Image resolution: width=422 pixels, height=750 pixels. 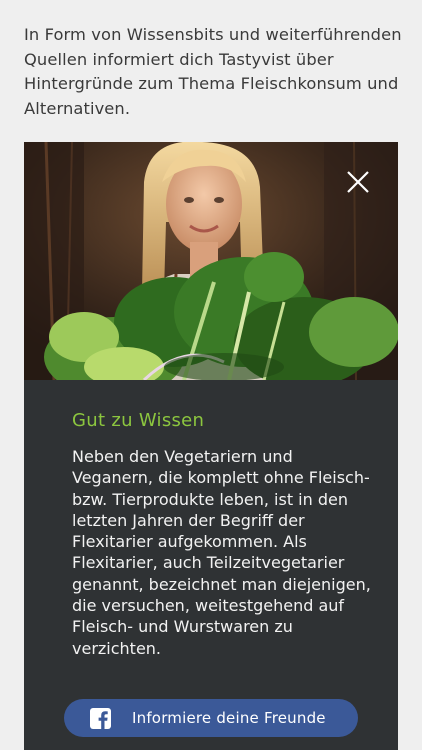 I want to click on close-icon, so click(x=358, y=182).